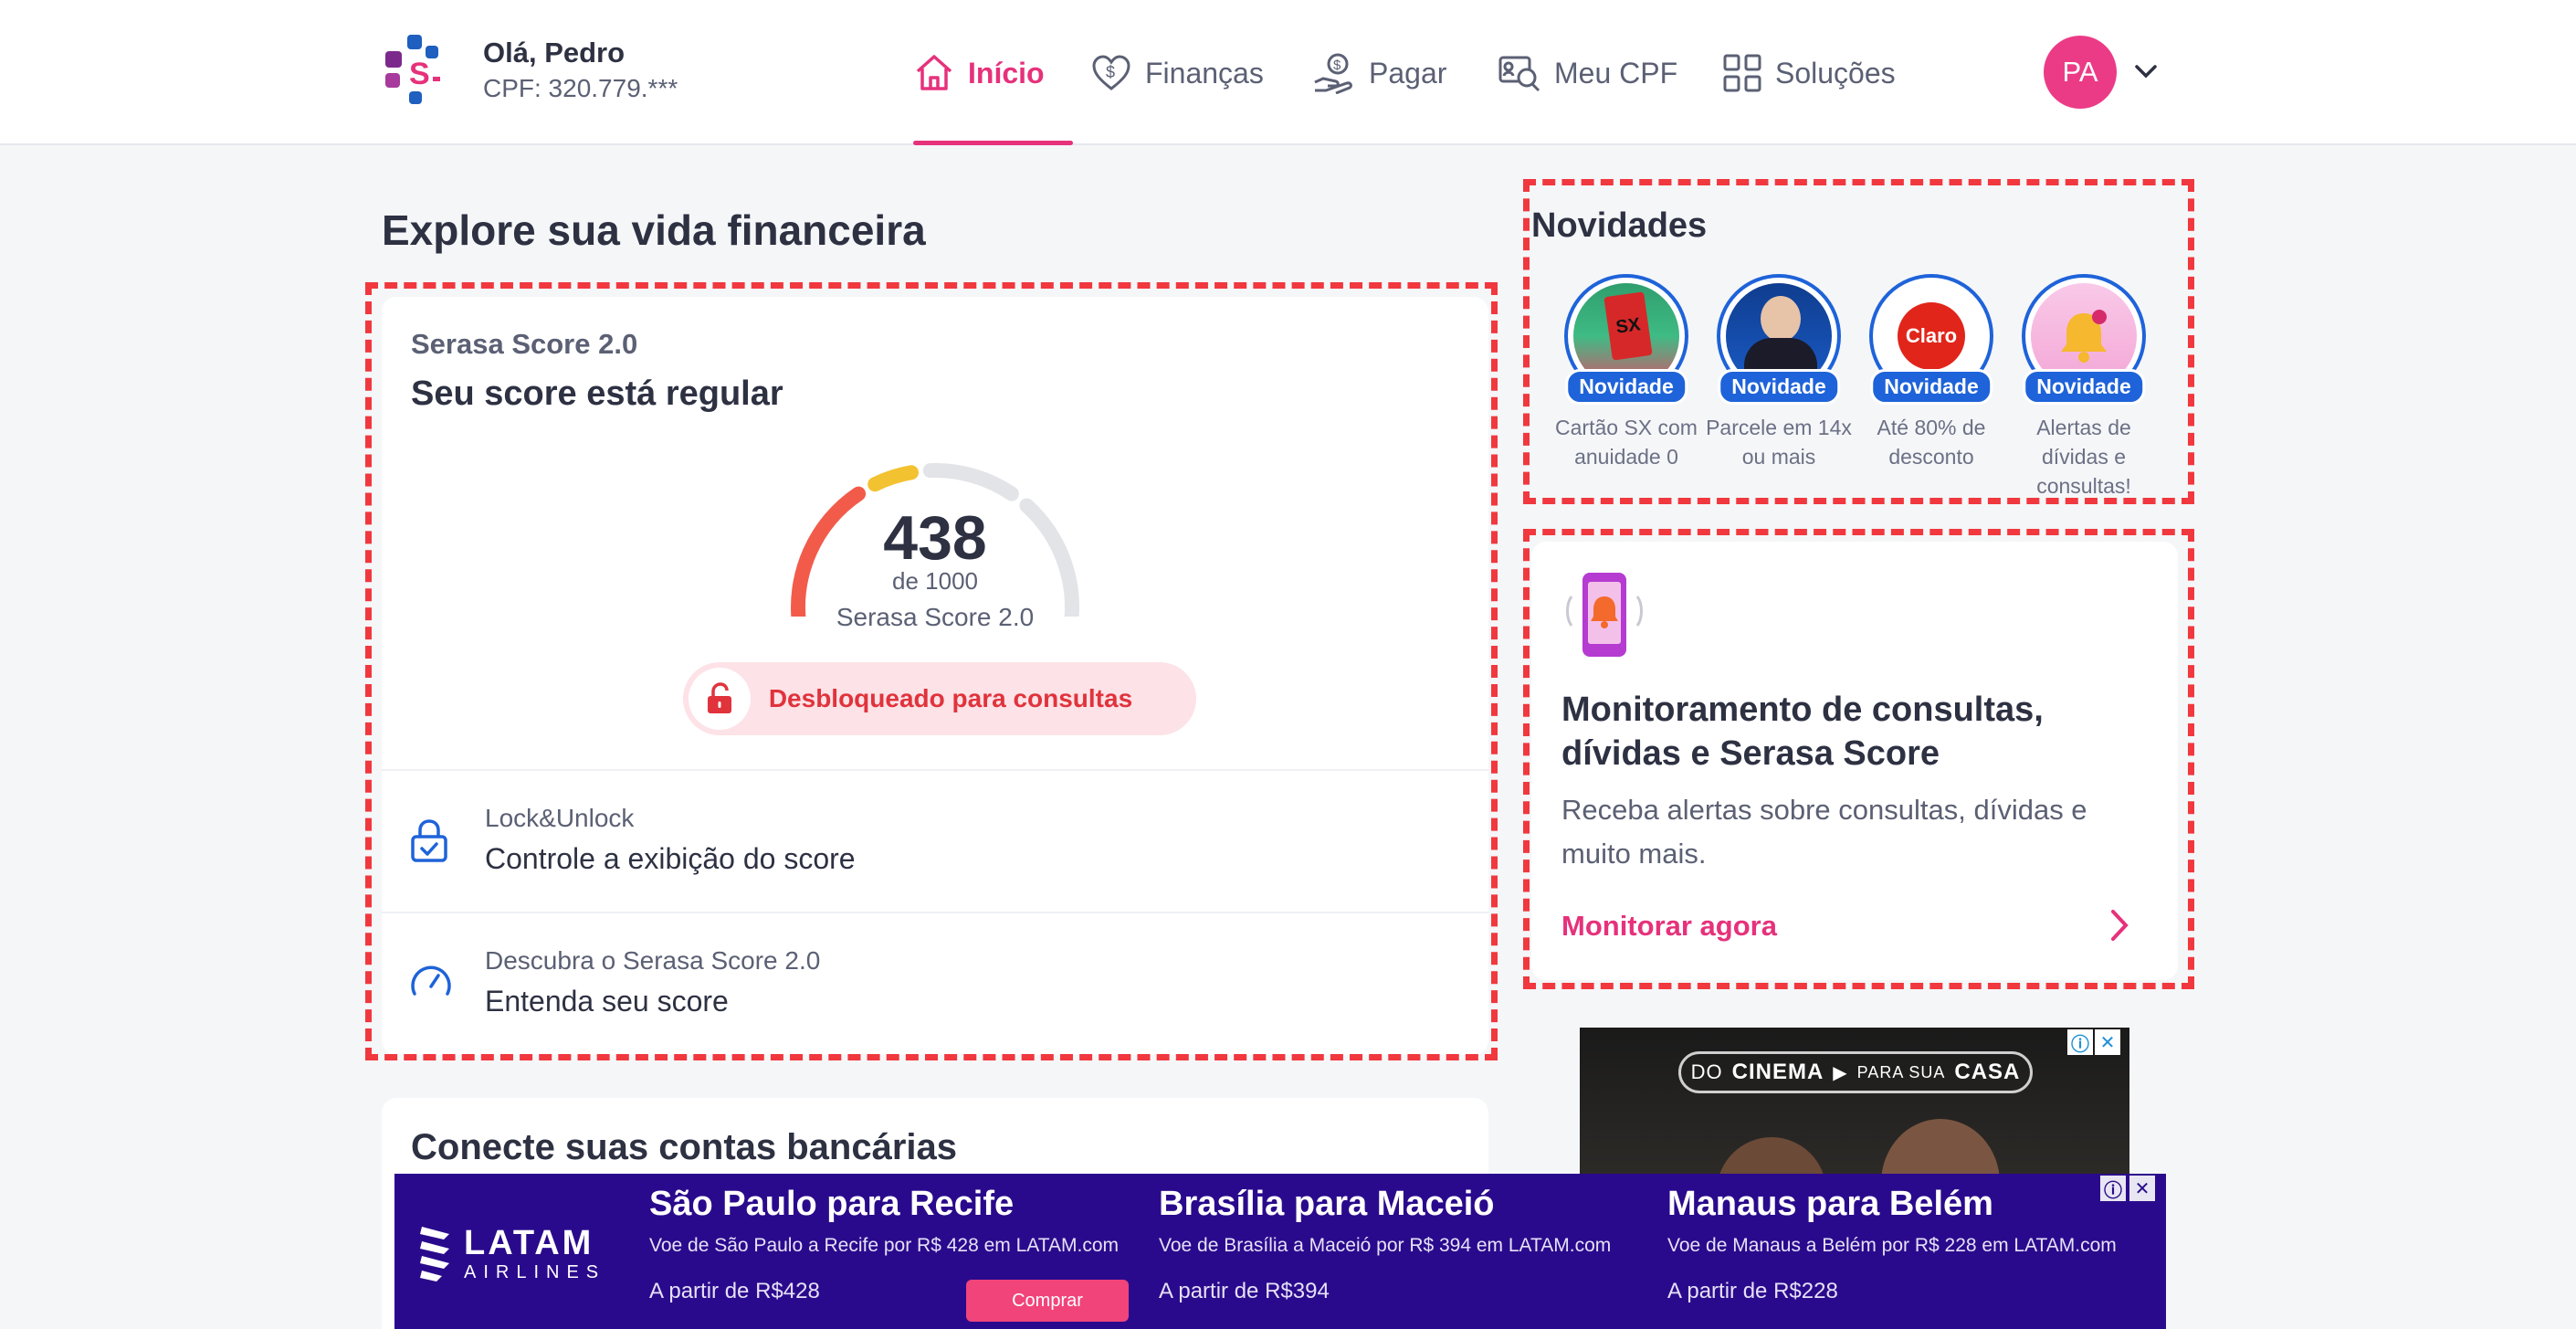  What do you see at coordinates (1901, 1071) in the screenshot?
I see `ad-text: PARA SUA` at bounding box center [1901, 1071].